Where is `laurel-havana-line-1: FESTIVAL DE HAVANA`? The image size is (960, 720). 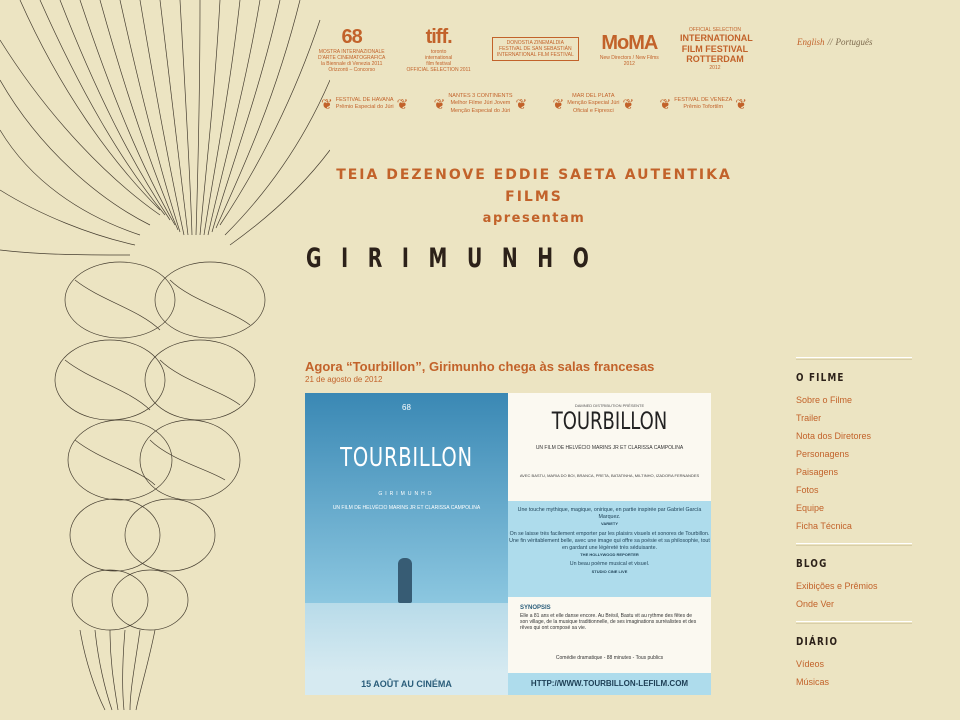 laurel-havana-line-1: FESTIVAL DE HAVANA is located at coordinates (364, 99).